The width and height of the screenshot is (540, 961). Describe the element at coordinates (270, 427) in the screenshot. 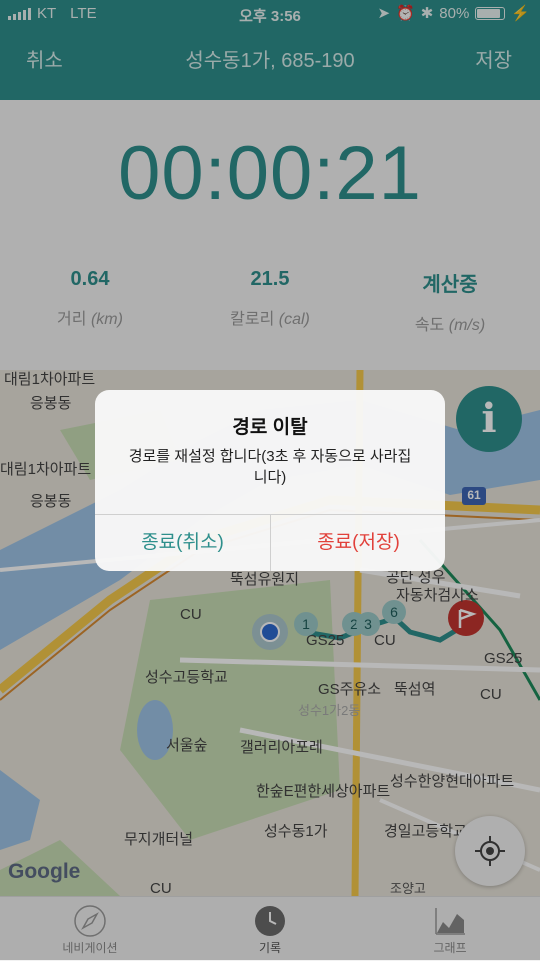

I see `alert-title: 경로 이탈` at that location.